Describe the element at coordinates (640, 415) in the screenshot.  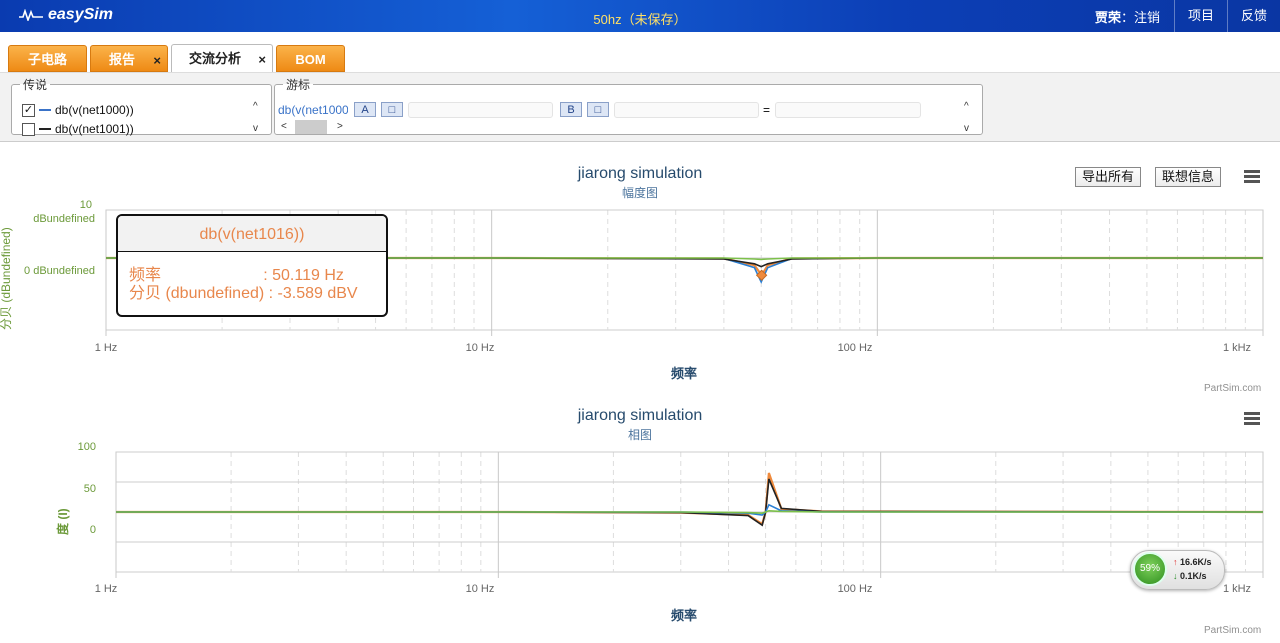
I see `phase-chart-title: jiarong simulation` at that location.